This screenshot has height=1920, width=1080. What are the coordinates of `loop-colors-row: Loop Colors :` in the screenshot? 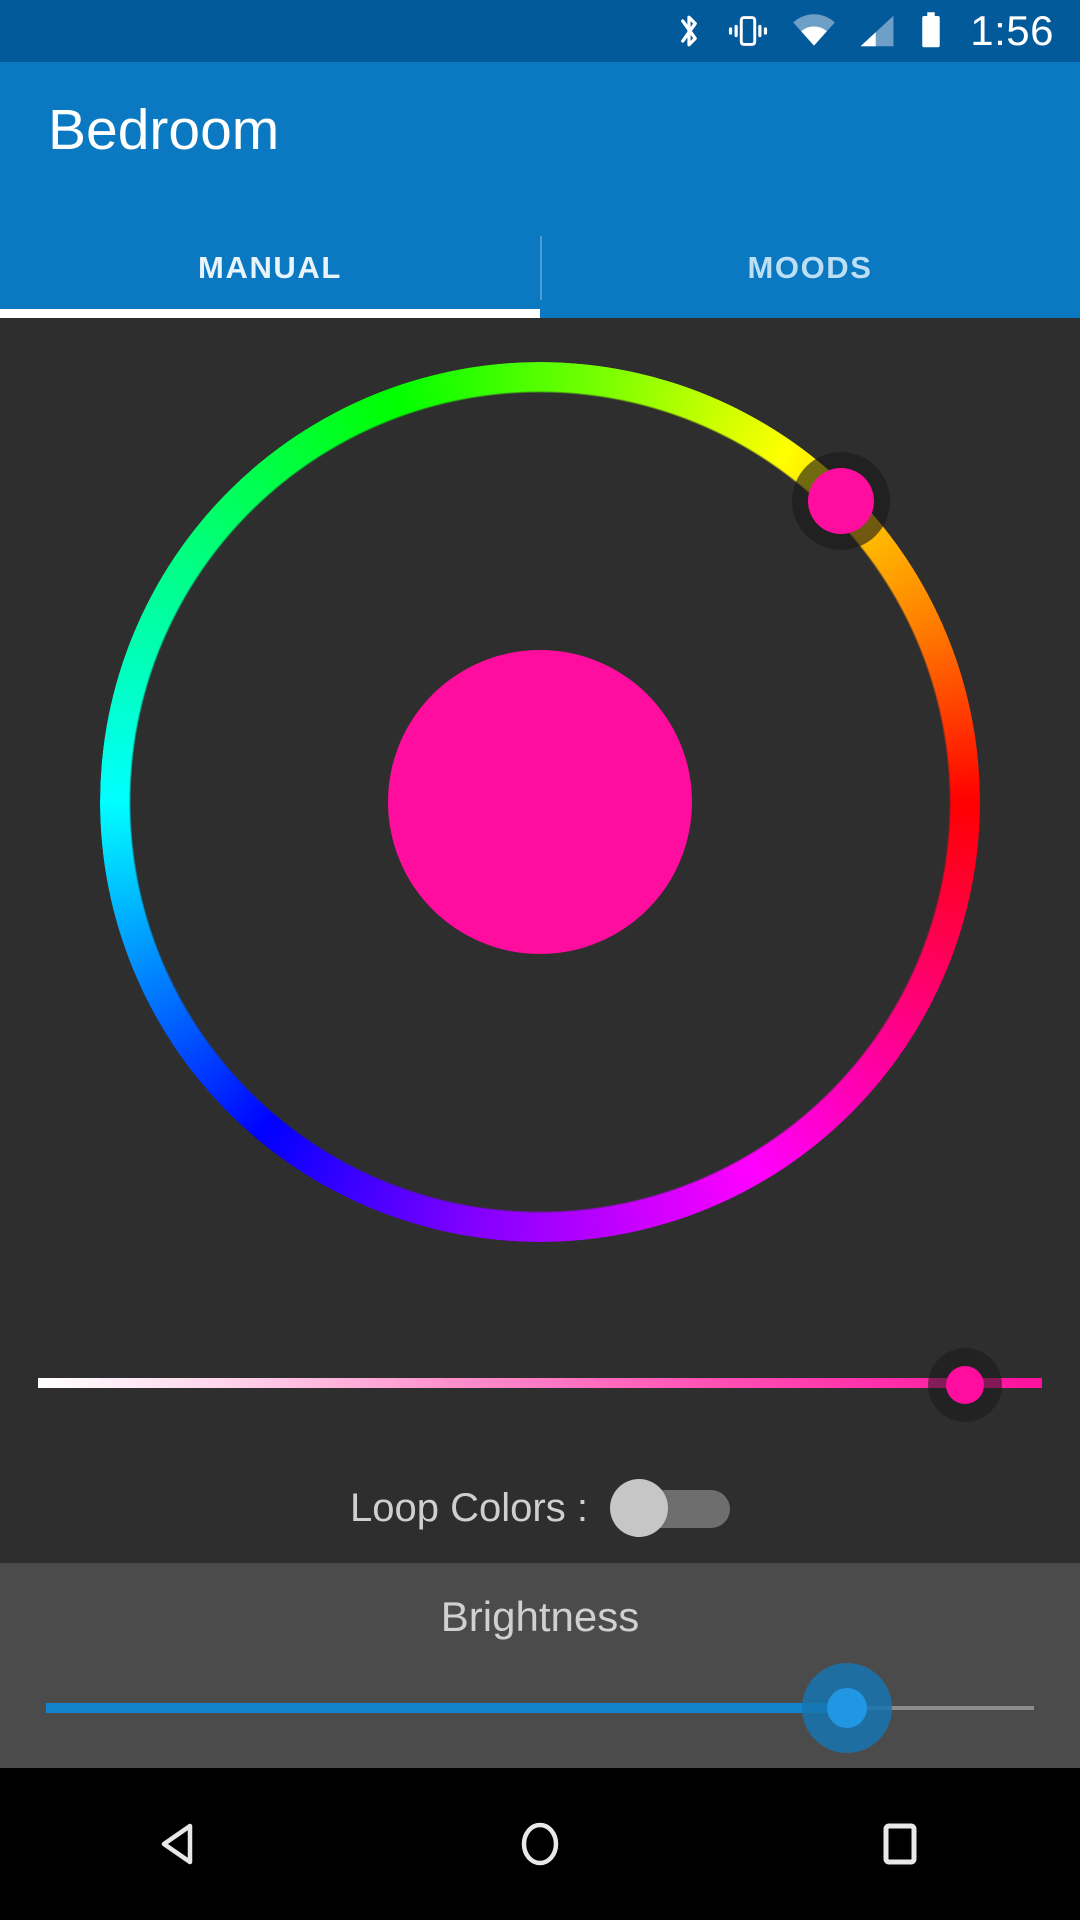 It's located at (540, 1508).